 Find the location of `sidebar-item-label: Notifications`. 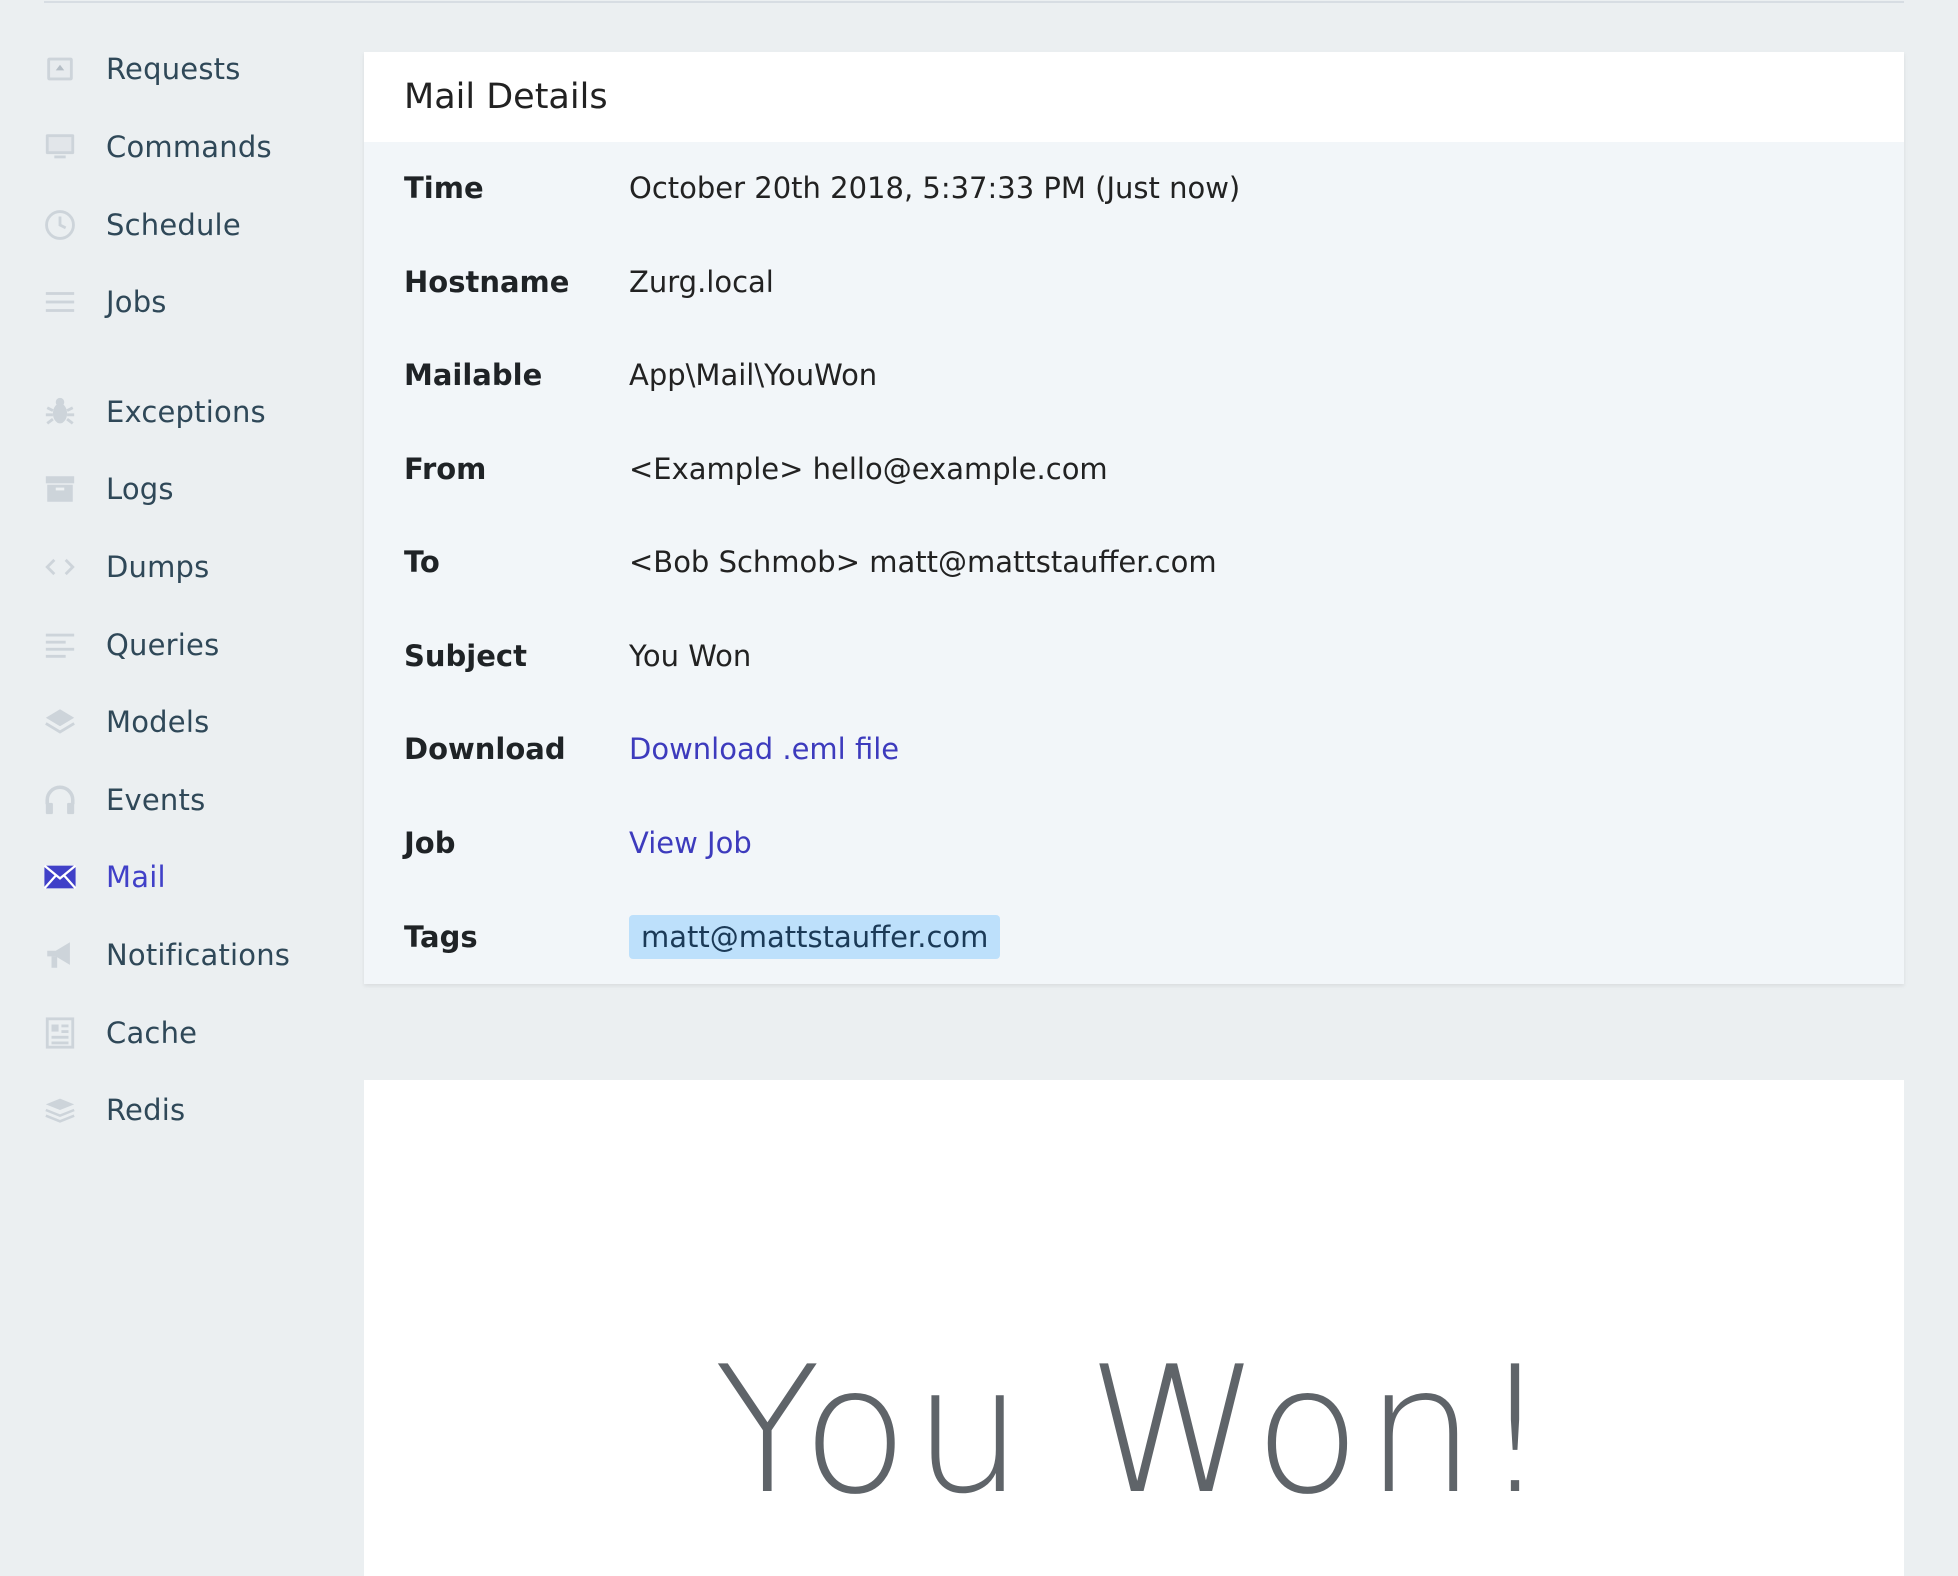

sidebar-item-label: Notifications is located at coordinates (198, 955).